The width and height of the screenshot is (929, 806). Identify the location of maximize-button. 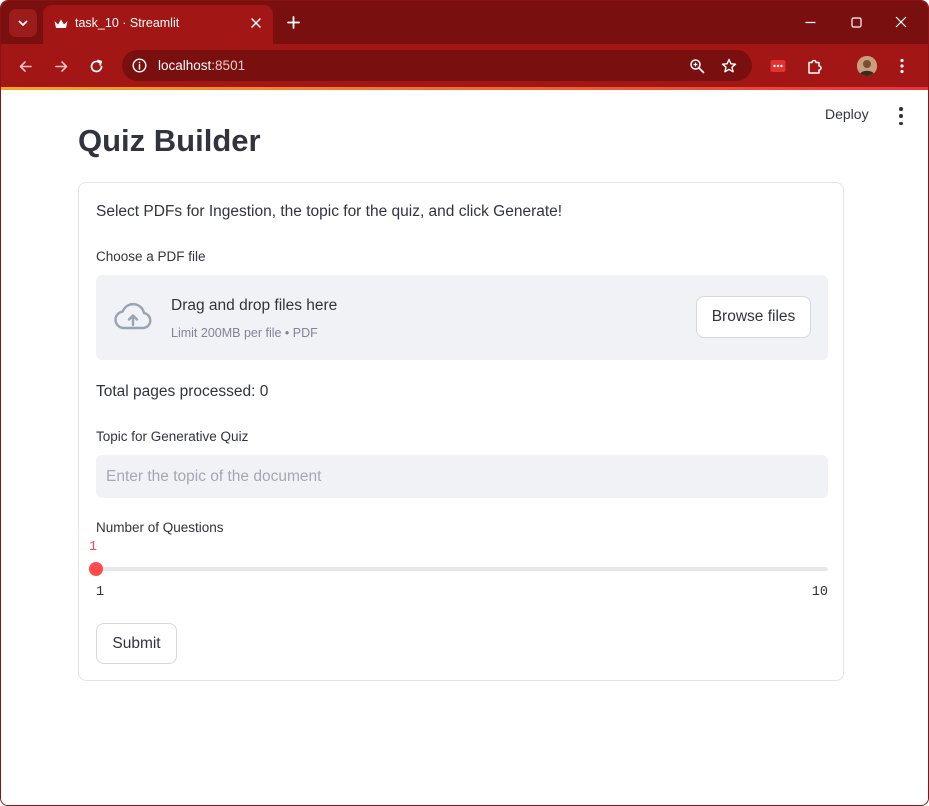
(856, 22).